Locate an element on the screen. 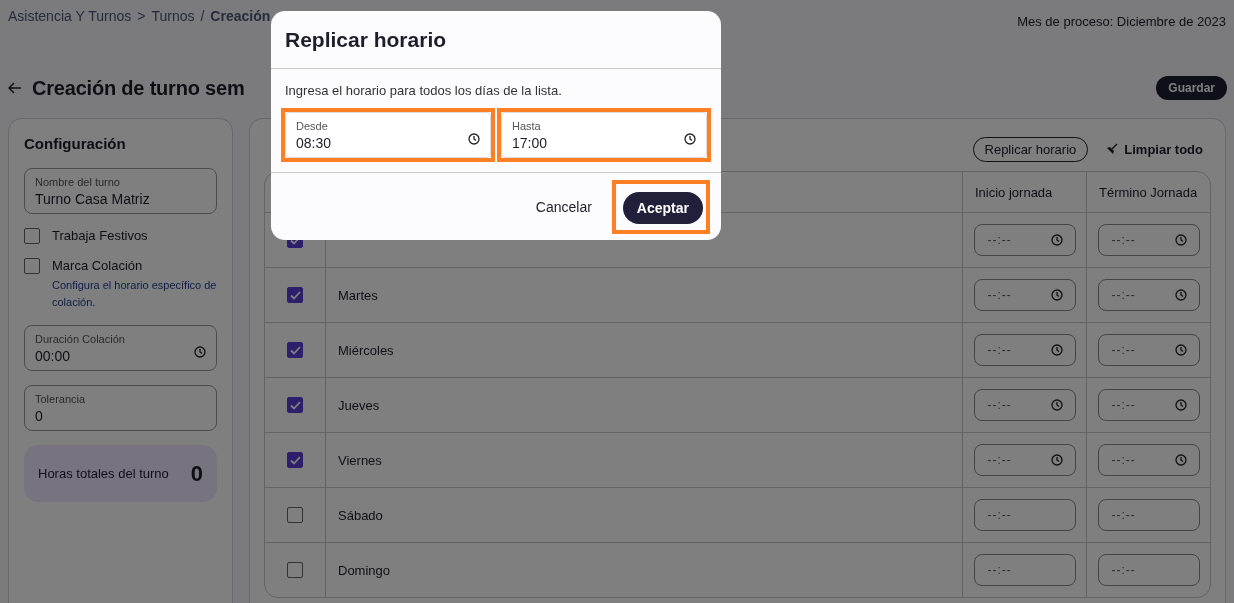 The height and width of the screenshot is (603, 1234). text-field: Tolerancia 0 is located at coordinates (120, 408).